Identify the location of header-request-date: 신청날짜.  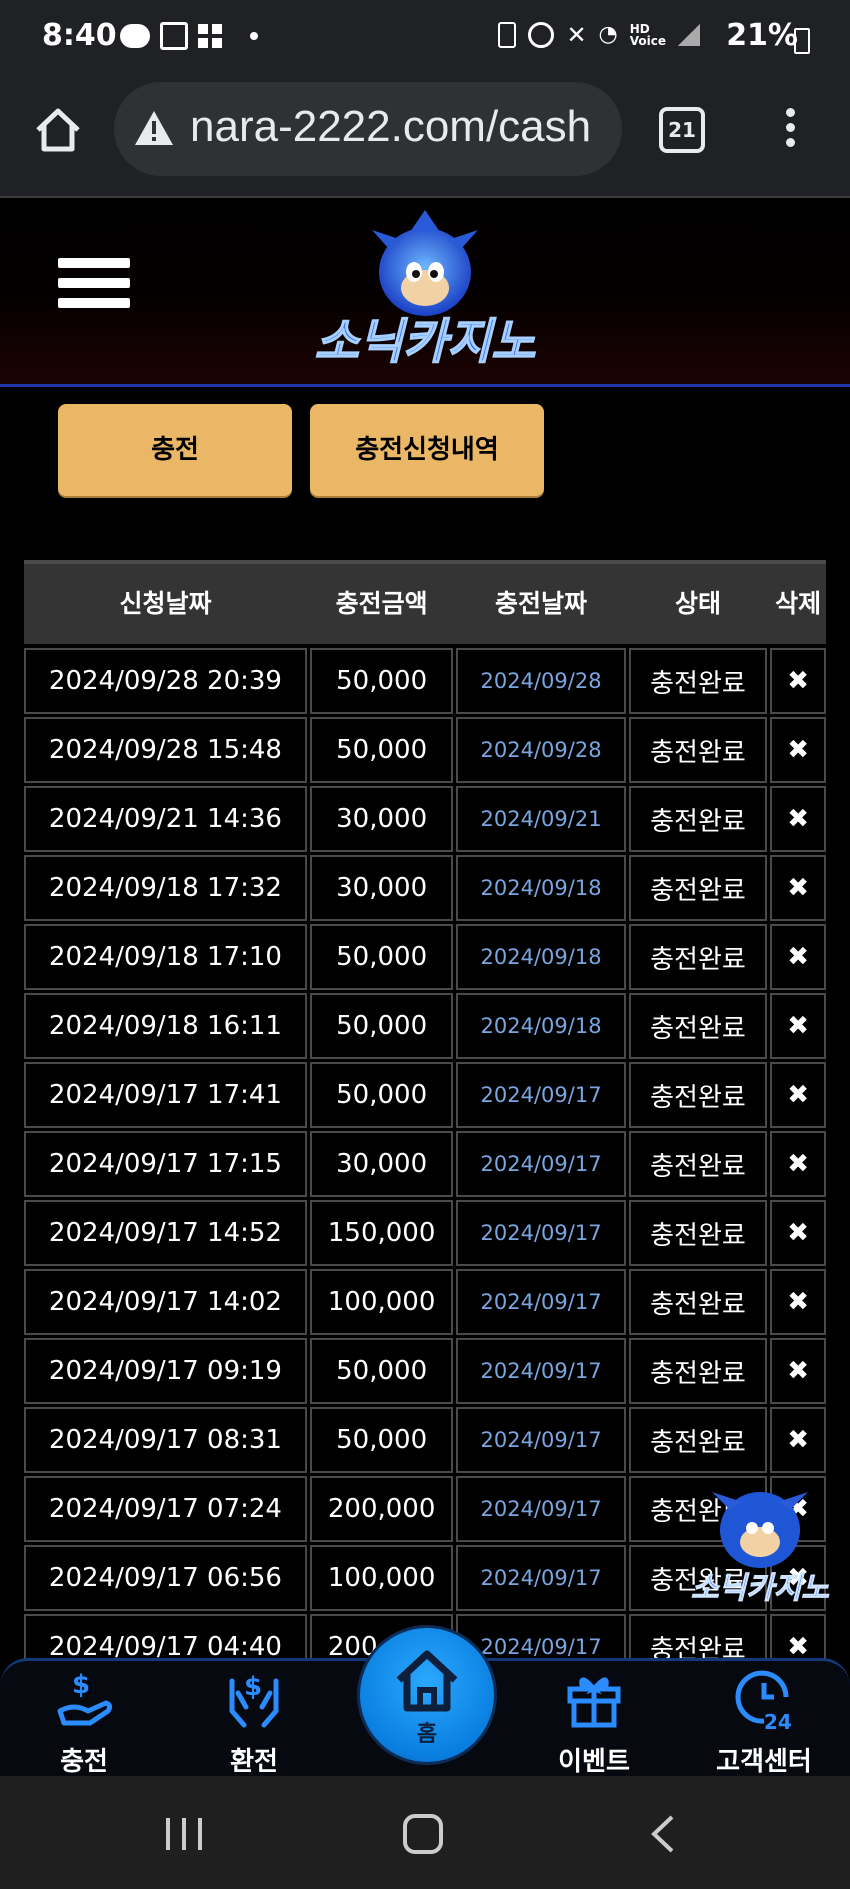
(165, 603).